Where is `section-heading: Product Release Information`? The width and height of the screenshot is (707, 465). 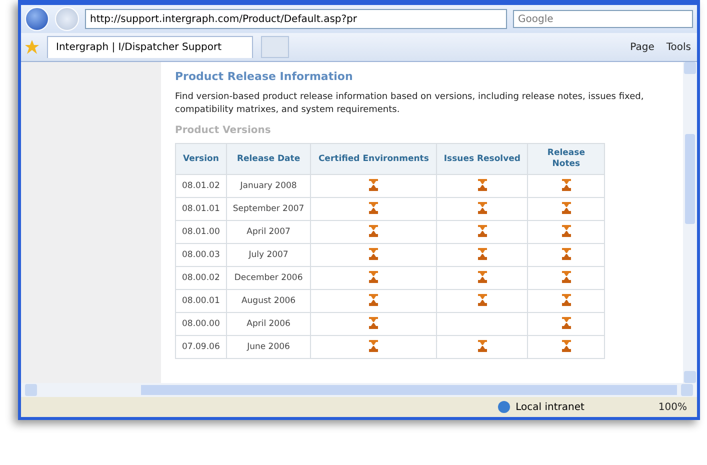
section-heading: Product Release Information is located at coordinates (264, 76).